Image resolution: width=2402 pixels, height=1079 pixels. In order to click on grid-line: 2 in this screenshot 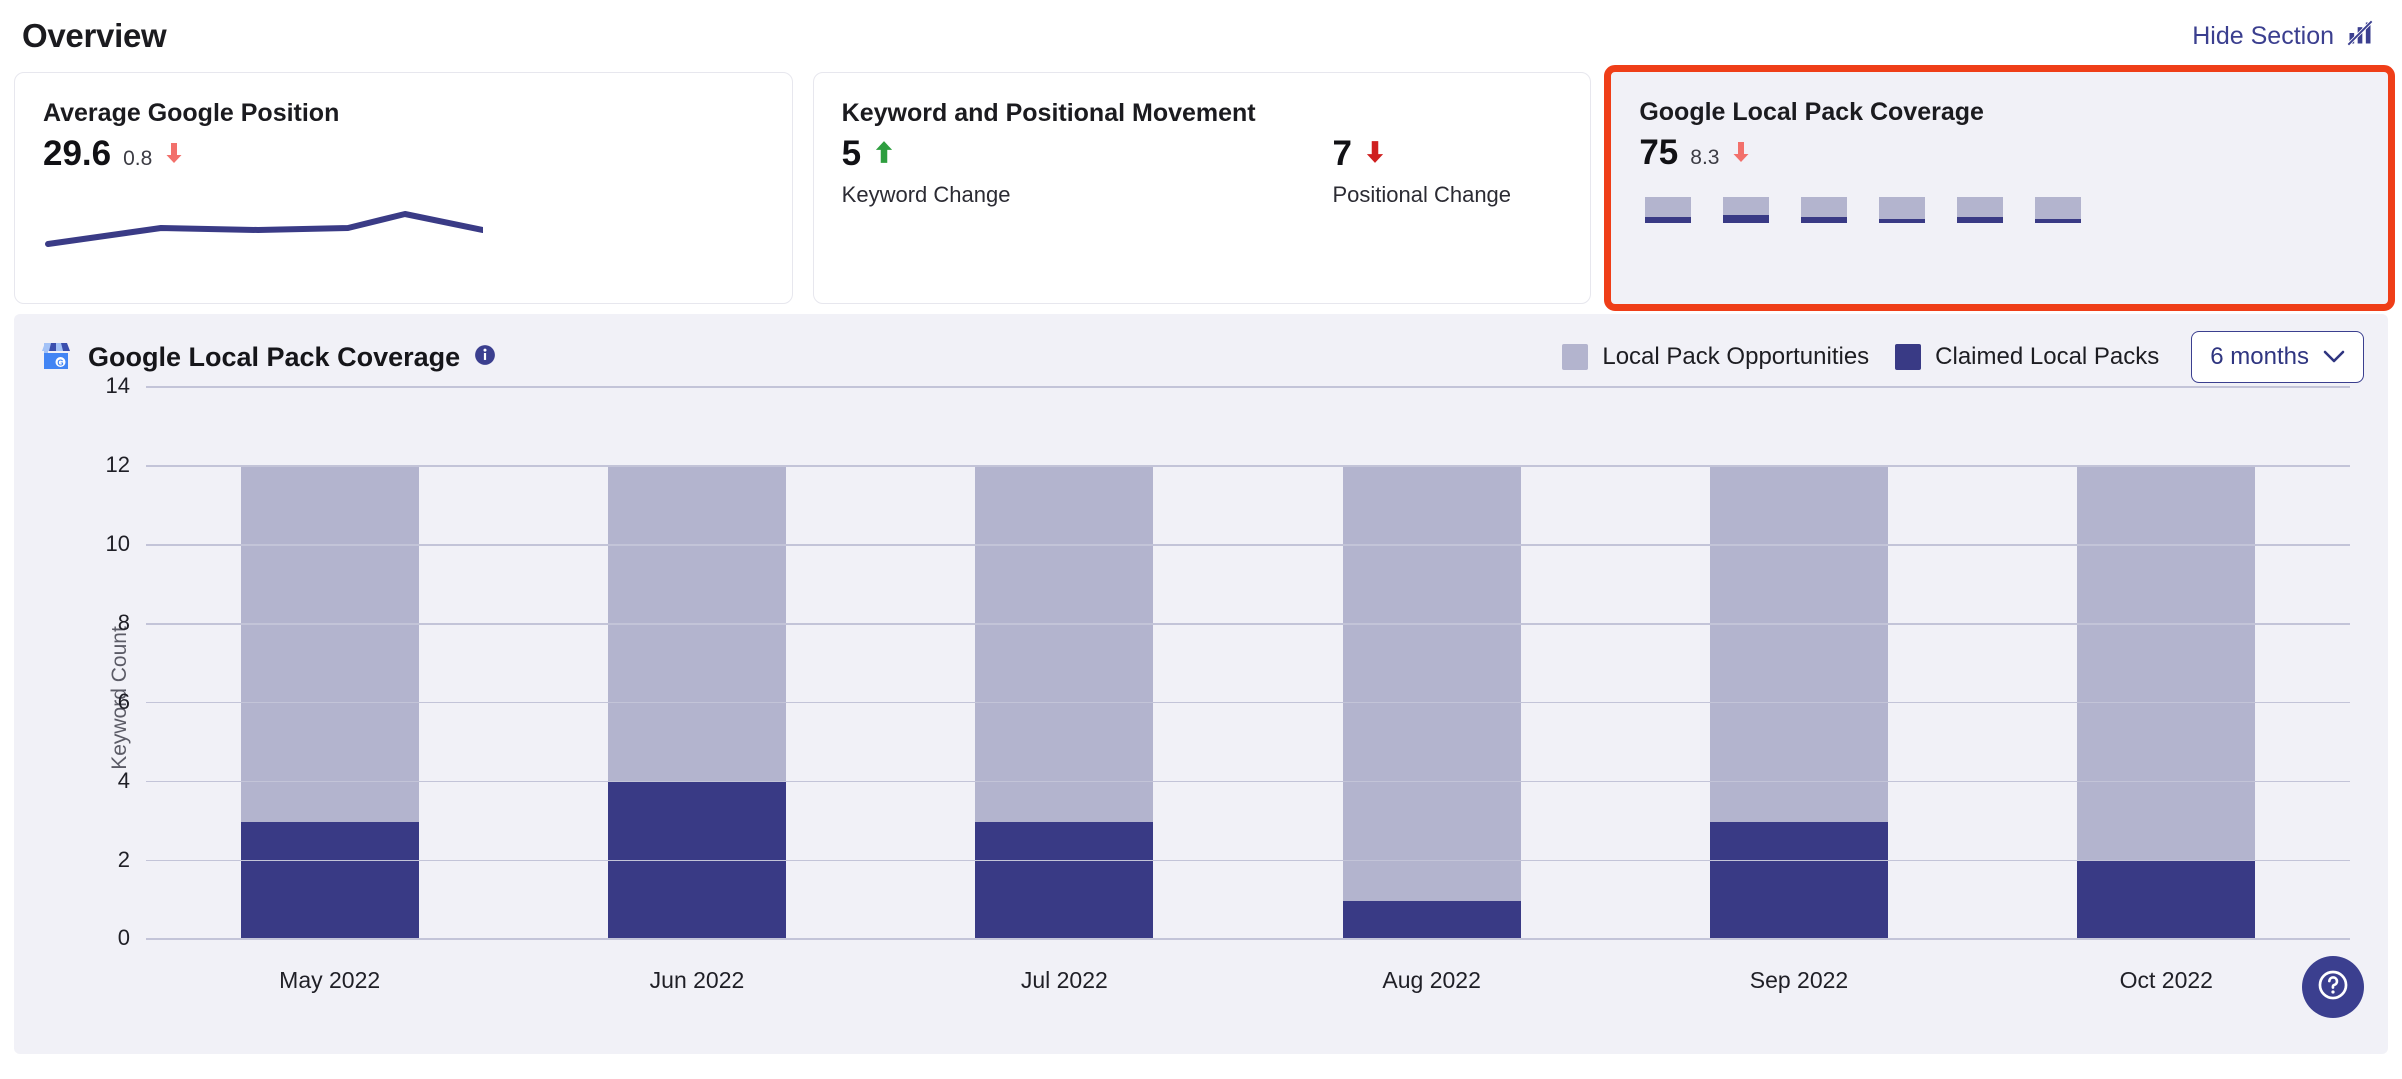, I will do `click(1234, 859)`.